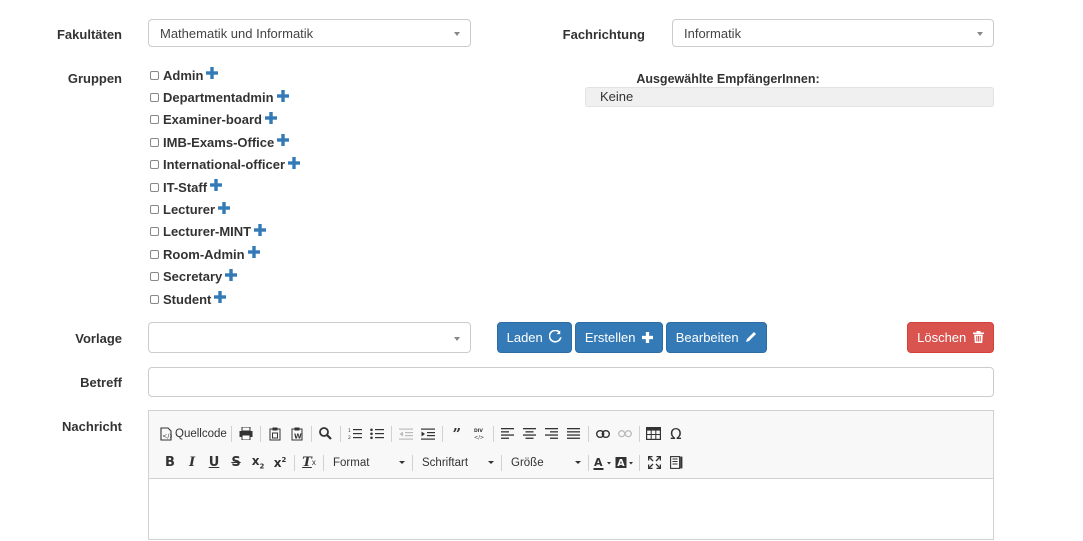 This screenshot has height=541, width=1083. What do you see at coordinates (545, 463) in the screenshot?
I see `size-combo: Größe` at bounding box center [545, 463].